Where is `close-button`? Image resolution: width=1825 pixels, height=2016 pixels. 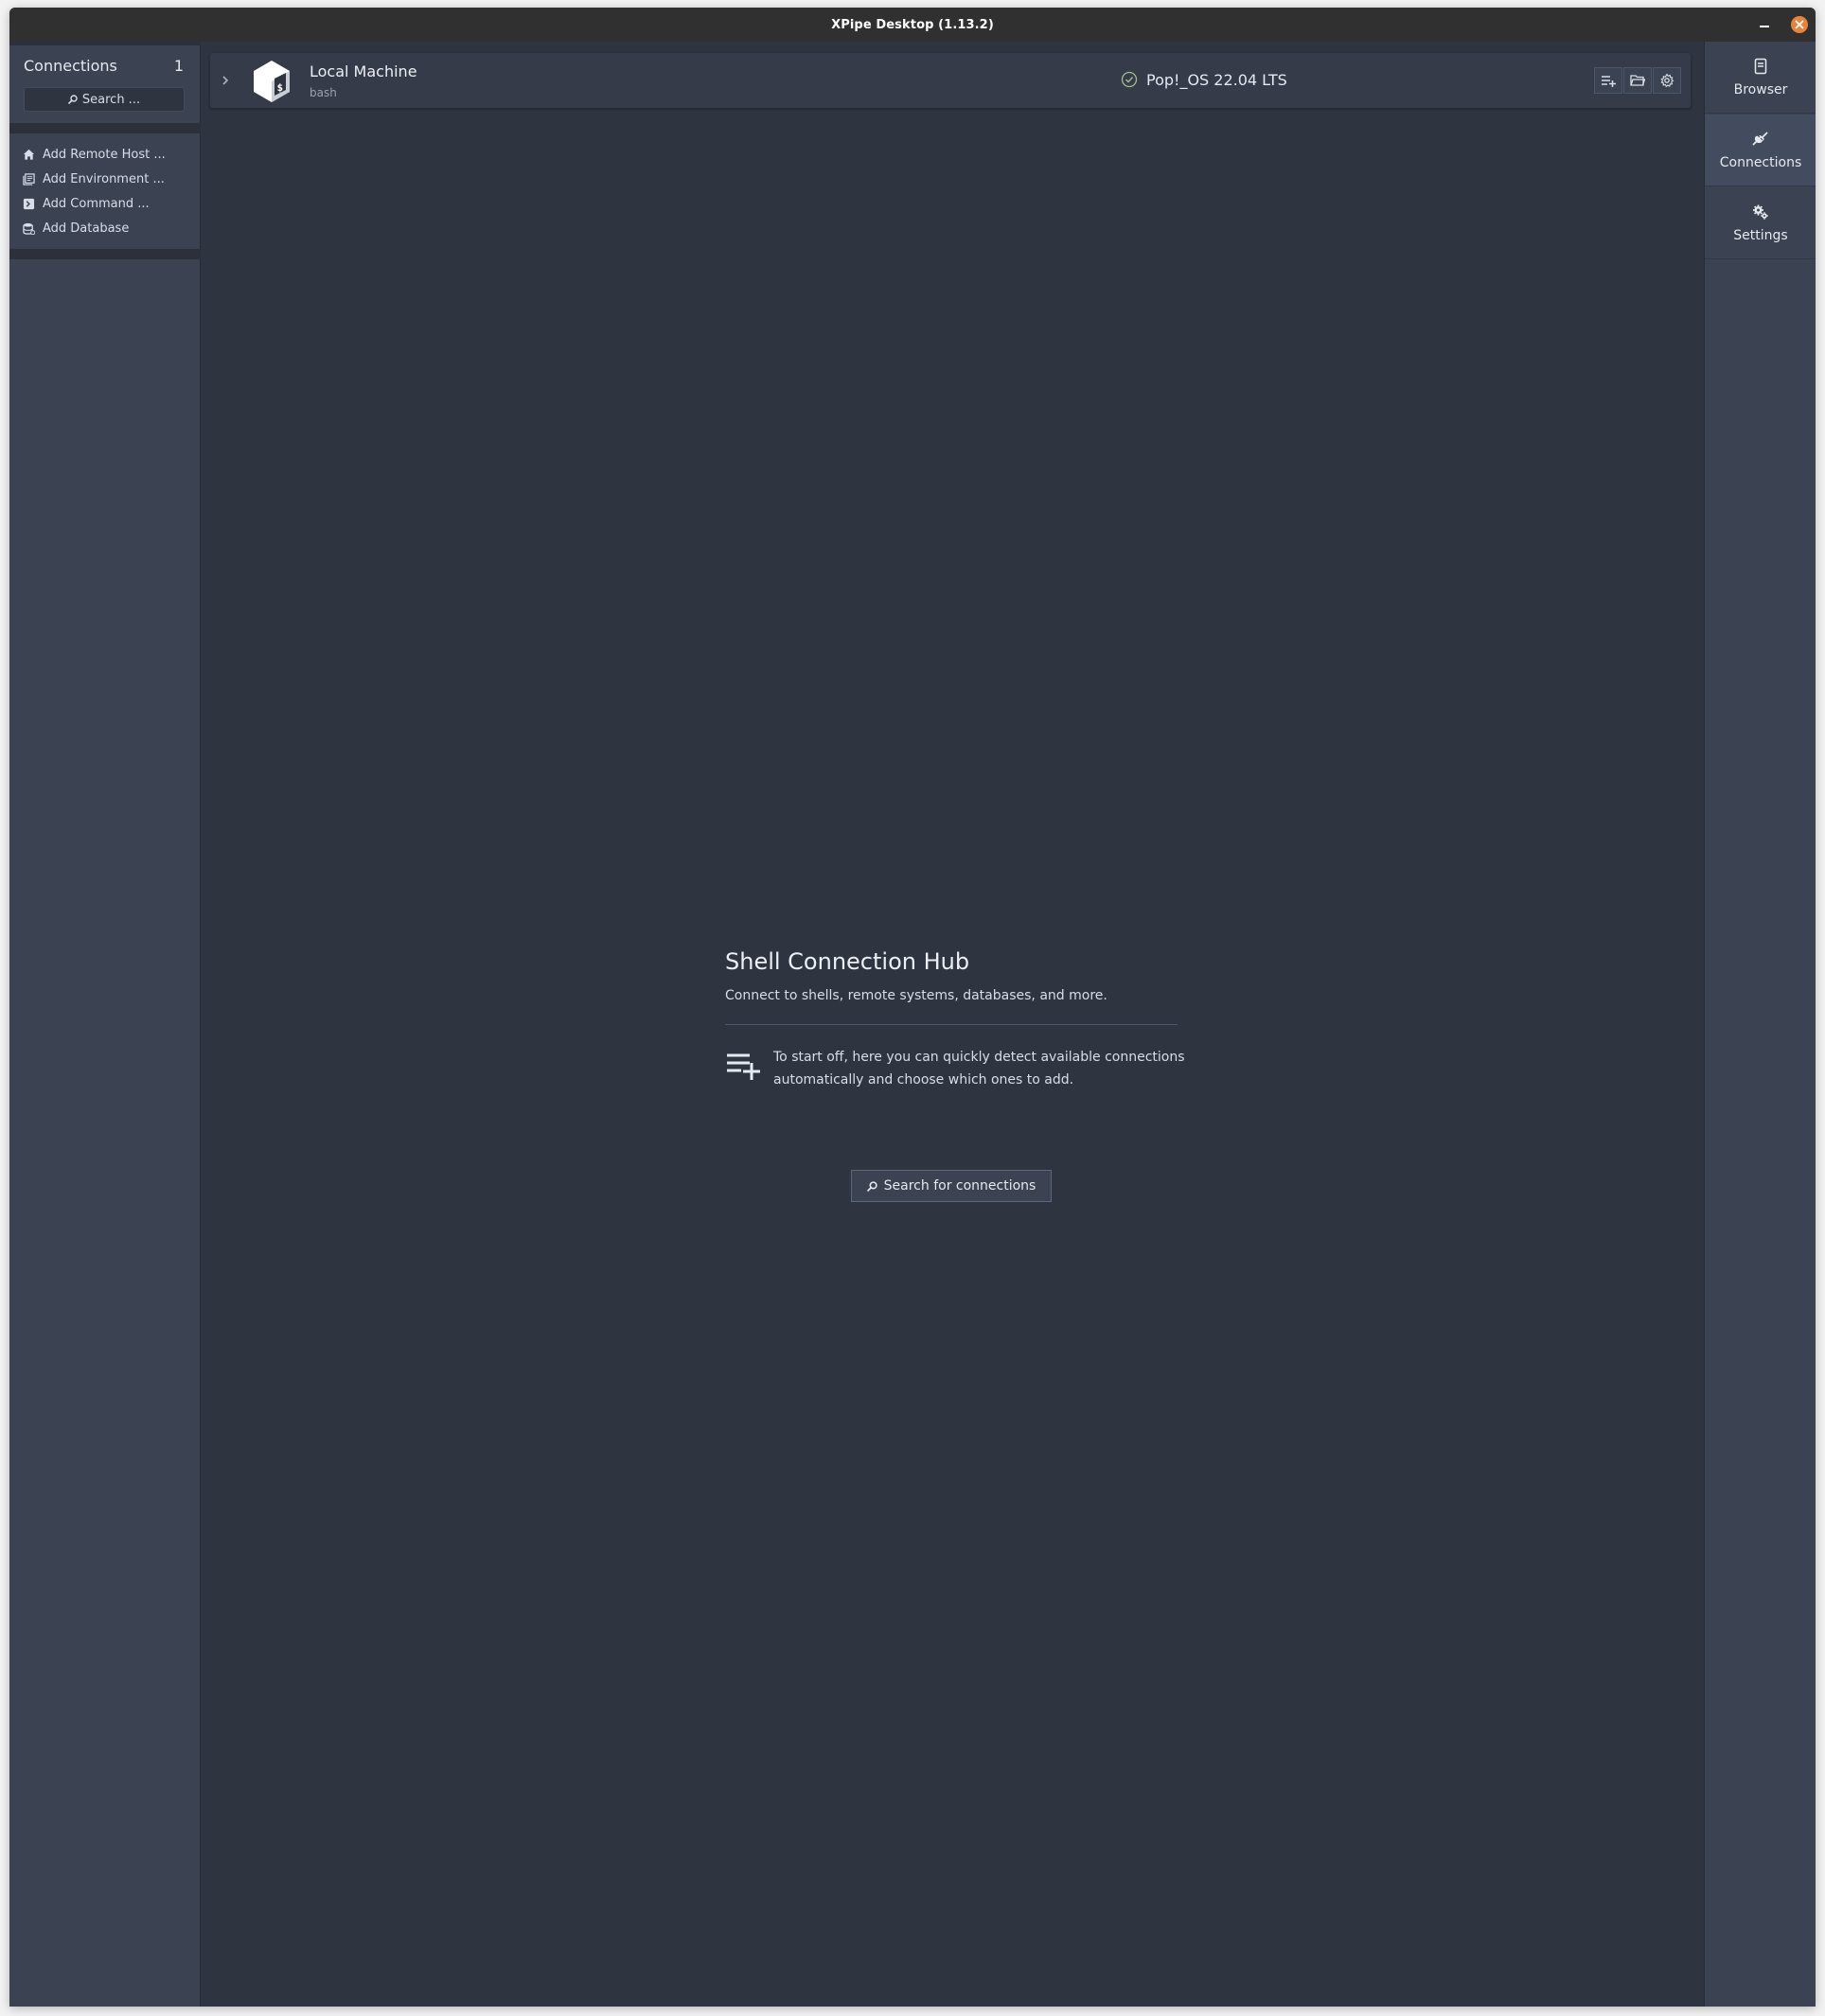 close-button is located at coordinates (1799, 24).